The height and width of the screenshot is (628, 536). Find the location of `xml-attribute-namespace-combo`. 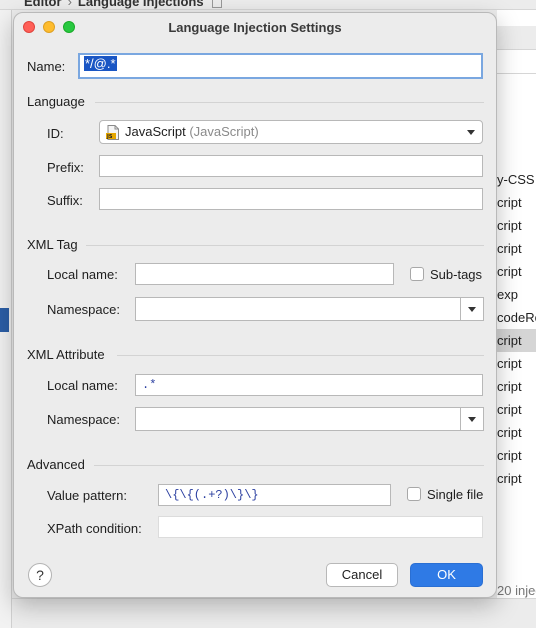

xml-attribute-namespace-combo is located at coordinates (309, 419).